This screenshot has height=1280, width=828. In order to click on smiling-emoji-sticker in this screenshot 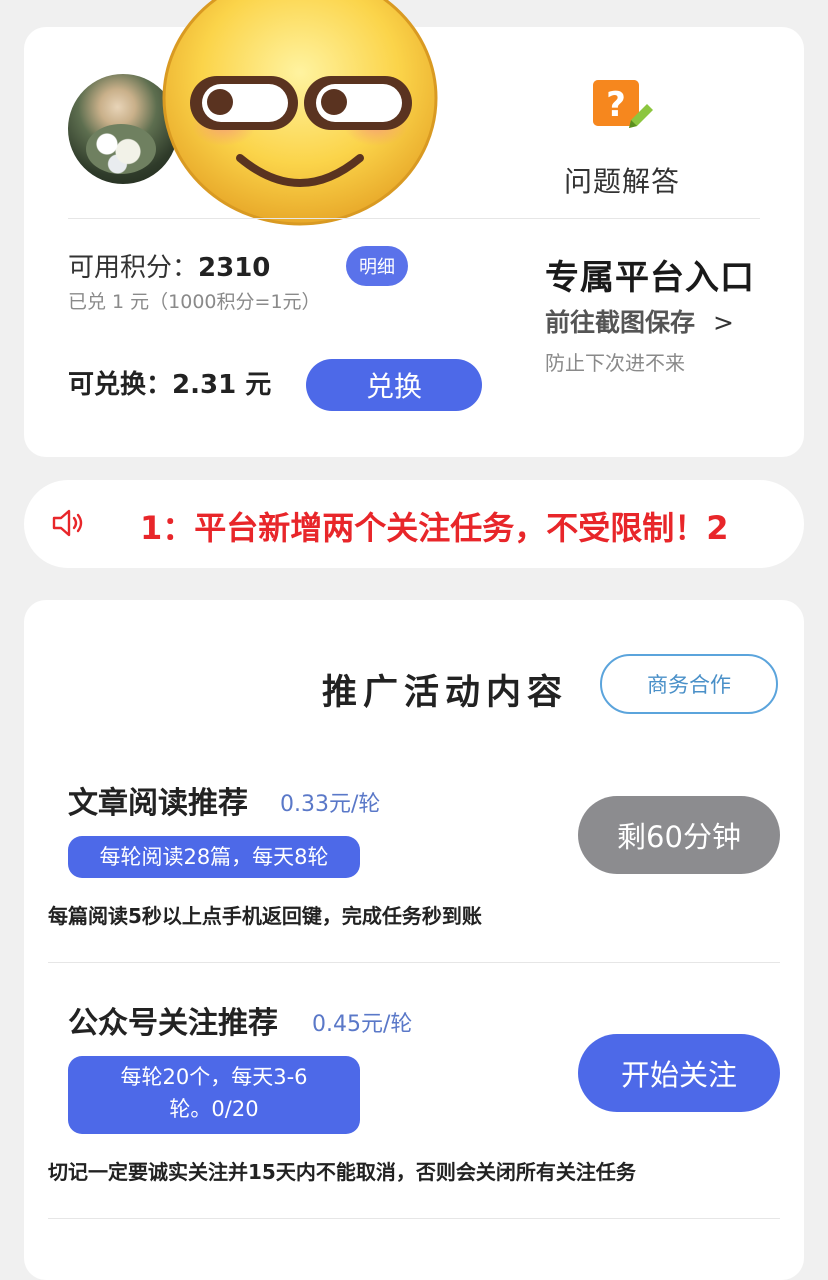, I will do `click(300, 113)`.